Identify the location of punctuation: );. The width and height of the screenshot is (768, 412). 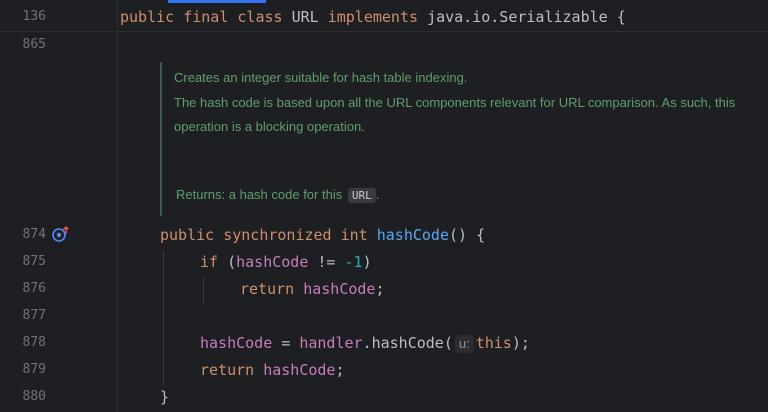
(520, 343).